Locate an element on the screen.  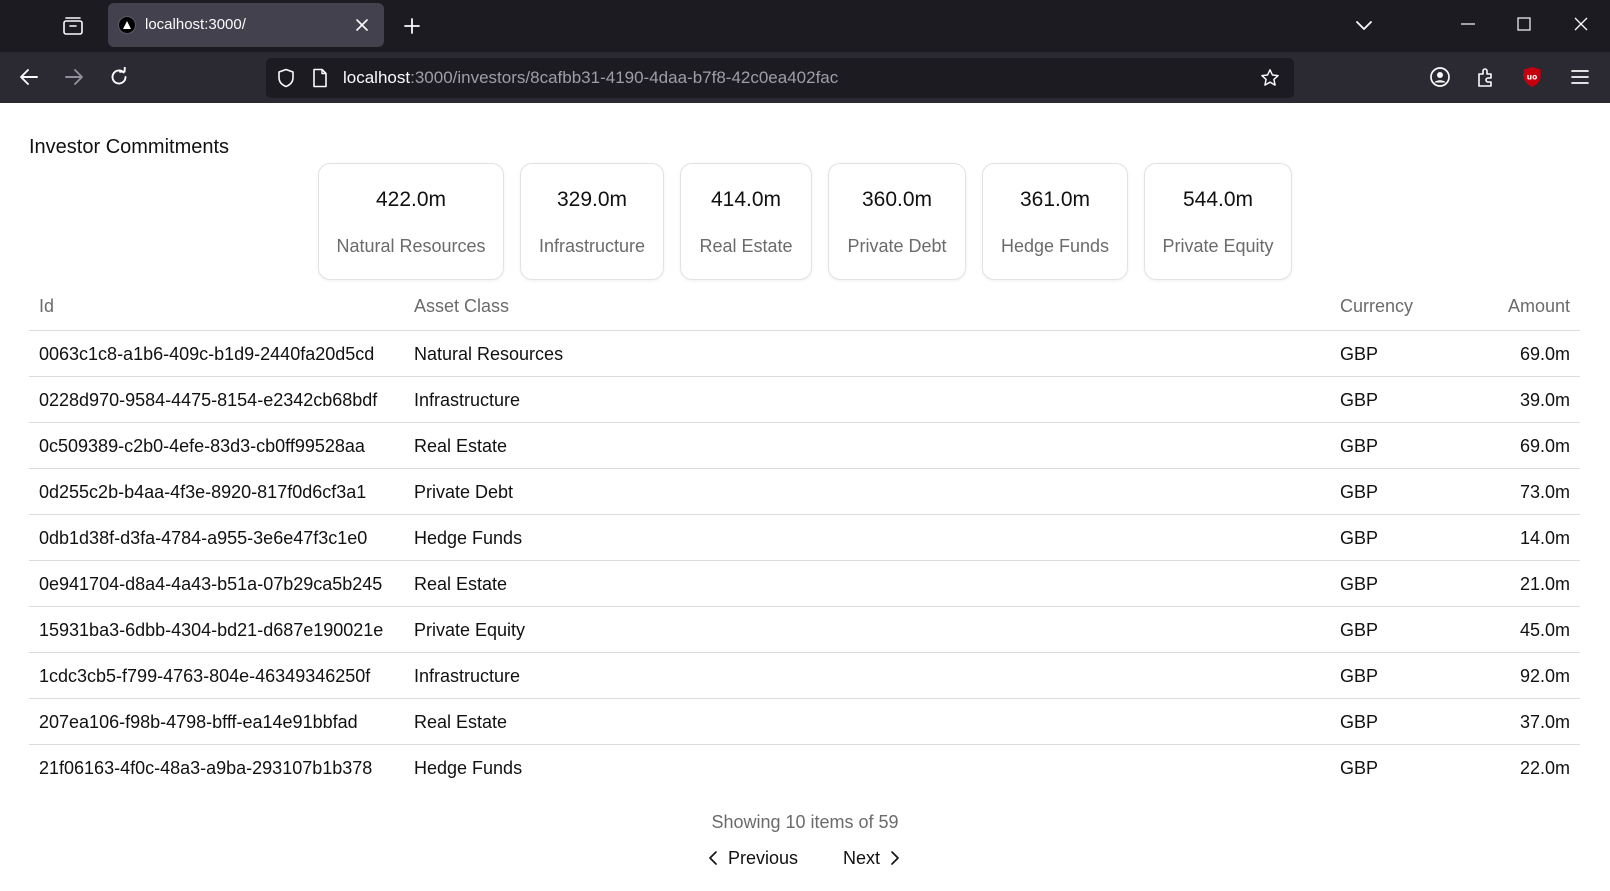
column-header-amount: Amount is located at coordinates (1539, 306).